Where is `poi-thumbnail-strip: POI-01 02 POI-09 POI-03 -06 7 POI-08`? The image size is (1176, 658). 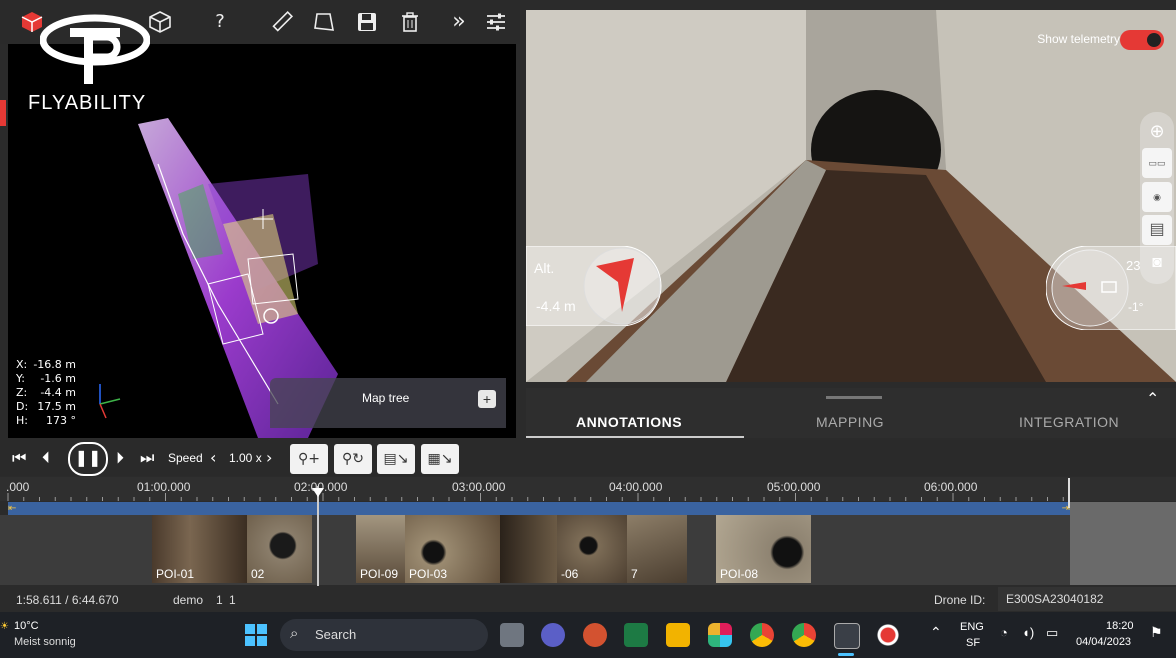
poi-thumbnail-strip: POI-01 02 POI-09 POI-03 -06 7 POI-08 is located at coordinates (535, 550).